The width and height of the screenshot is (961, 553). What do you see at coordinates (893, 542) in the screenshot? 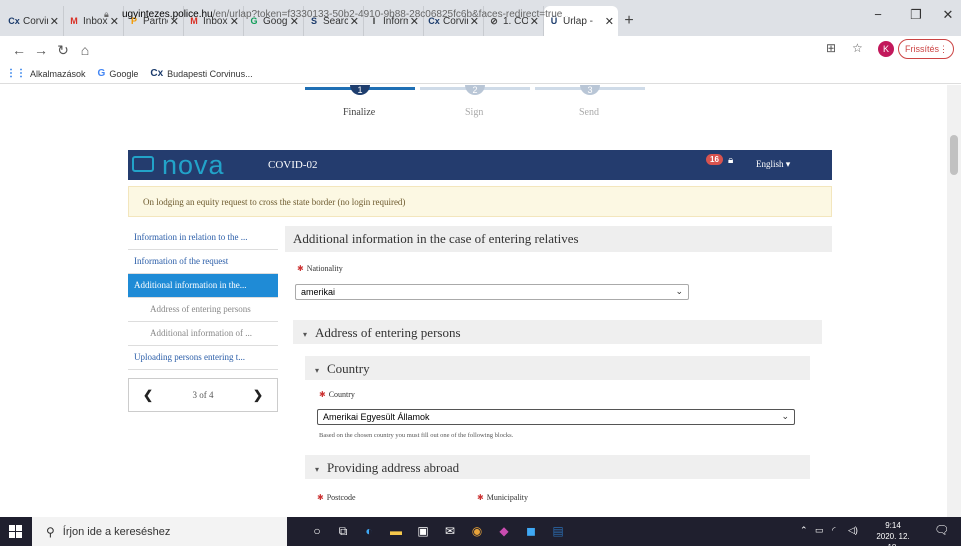
I see `clock-date: 2020. 12. 18.` at bounding box center [893, 542].